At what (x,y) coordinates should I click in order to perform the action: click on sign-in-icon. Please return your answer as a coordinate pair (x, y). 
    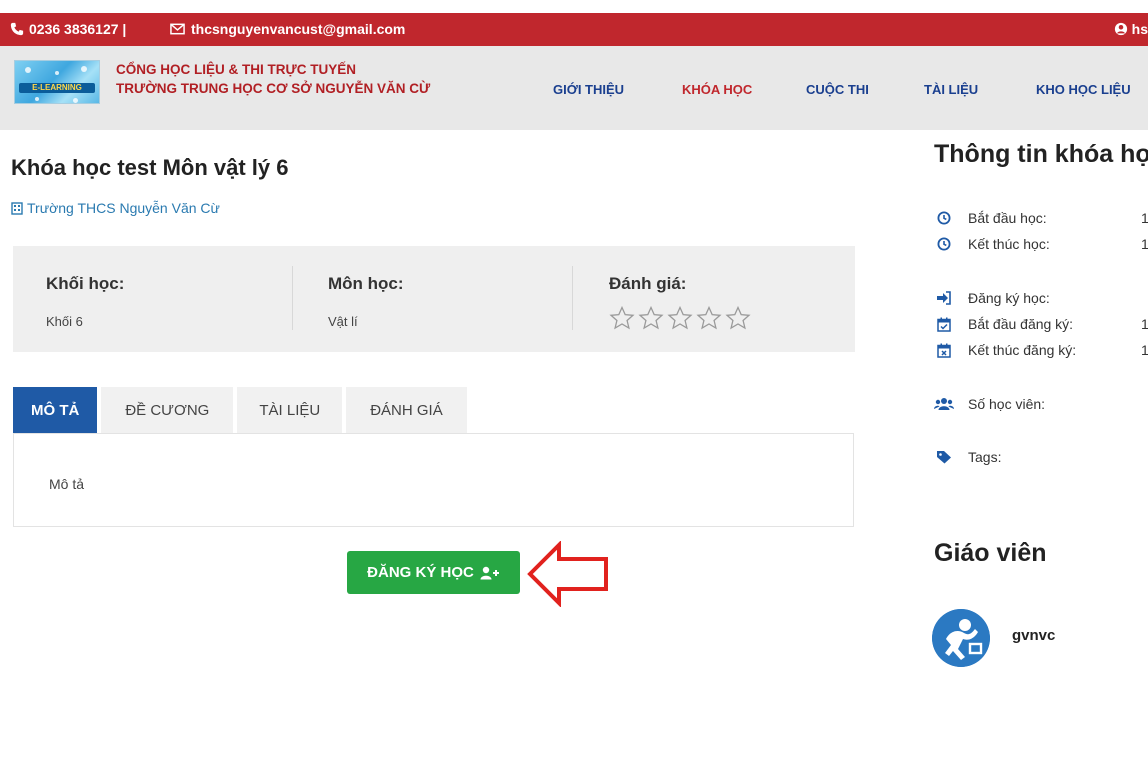
    Looking at the image, I should click on (944, 298).